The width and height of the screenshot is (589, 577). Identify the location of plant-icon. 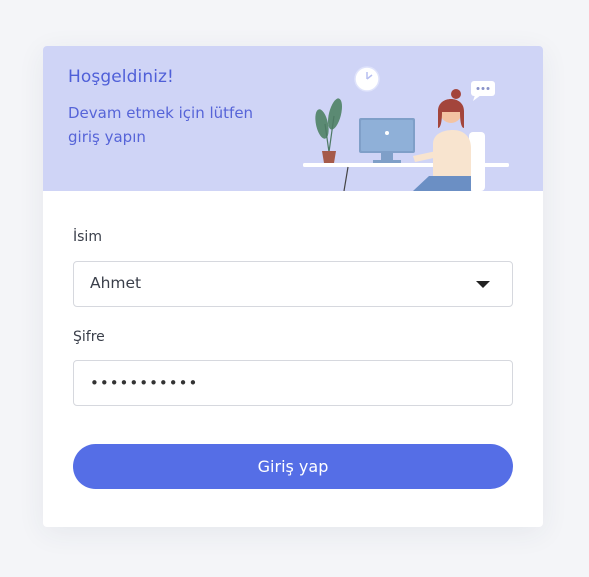
(328, 130).